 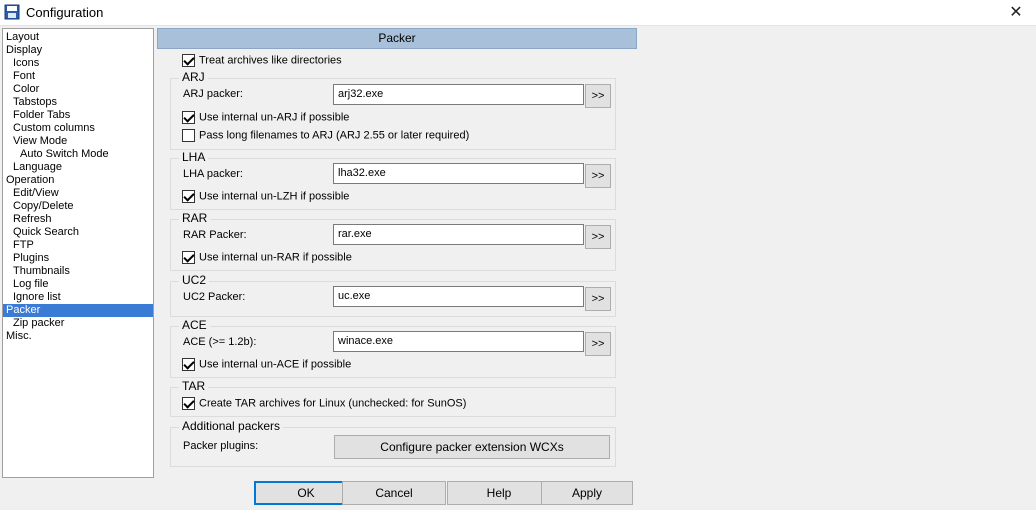 What do you see at coordinates (270, 60) in the screenshot?
I see `treat-archives-label: Treat archives like directories` at bounding box center [270, 60].